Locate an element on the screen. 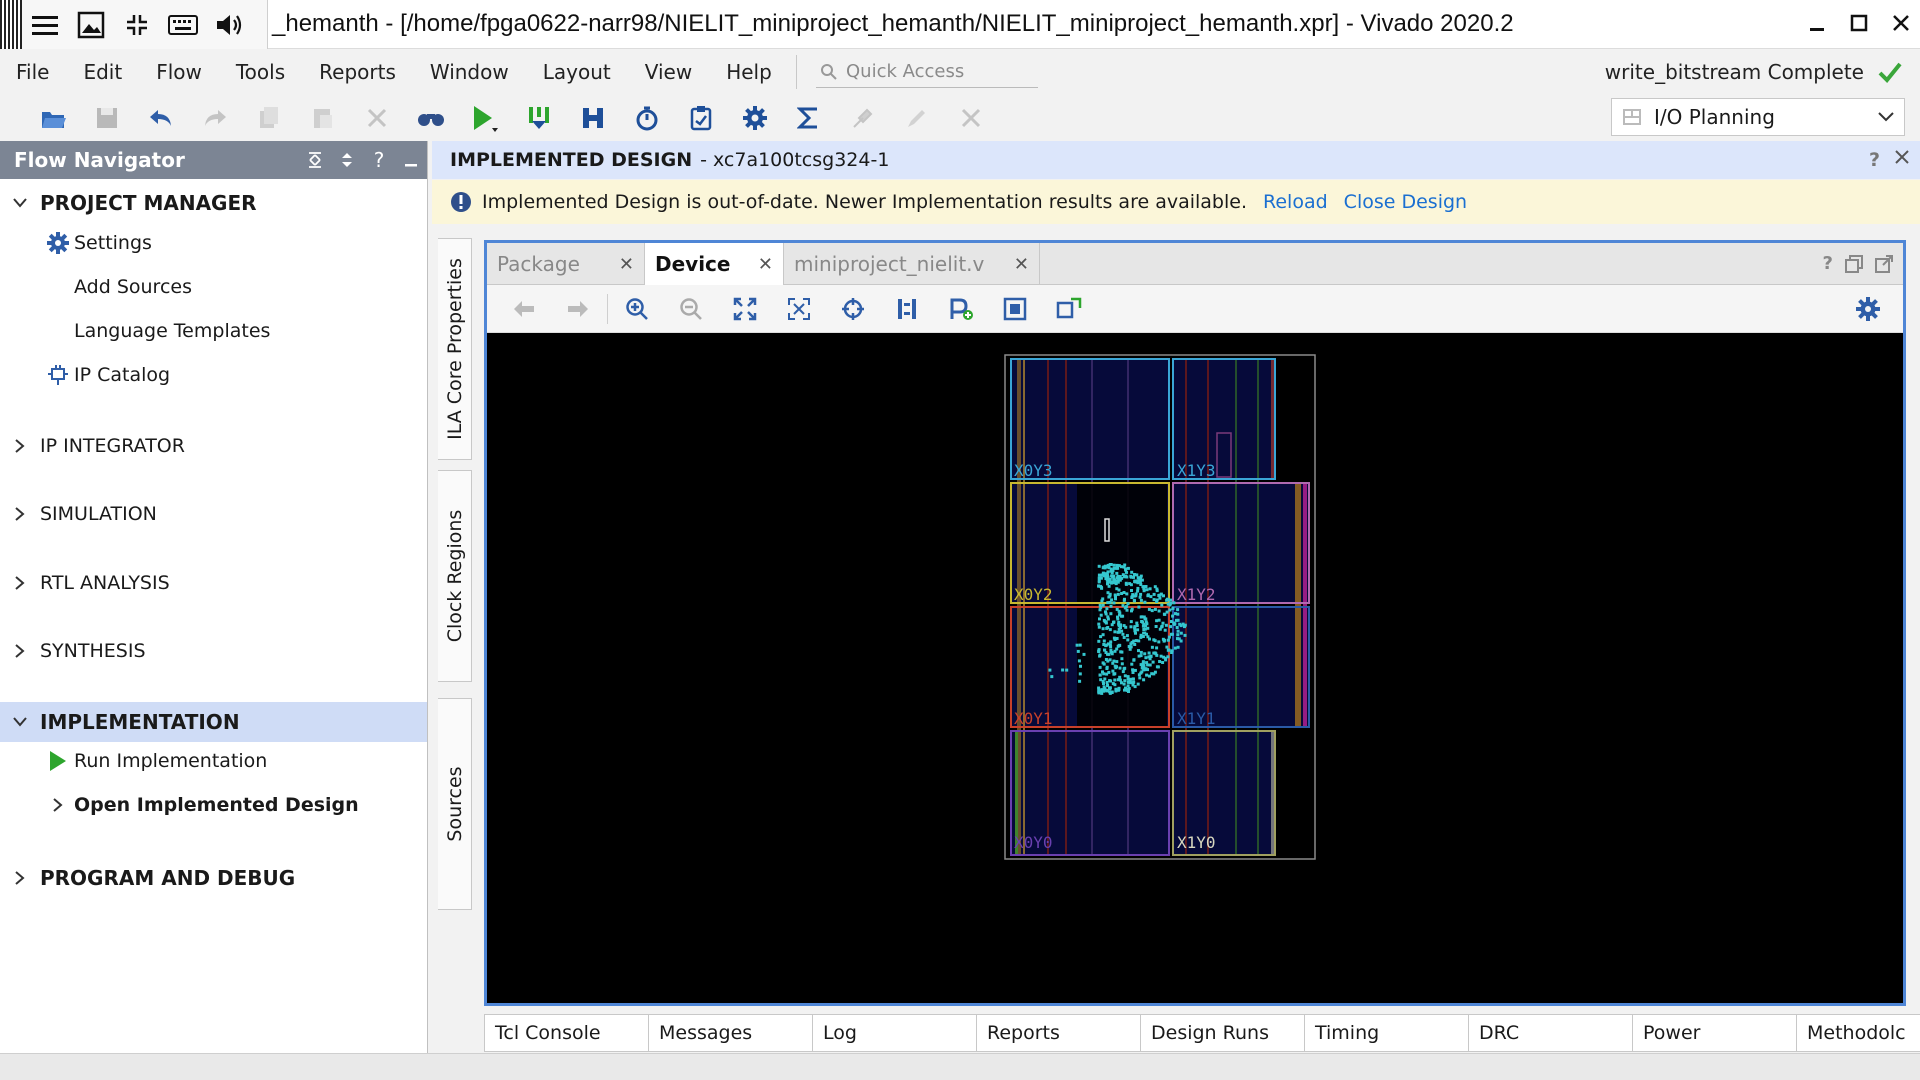 The width and height of the screenshot is (1920, 1080). menu-file: File is located at coordinates (32, 72).